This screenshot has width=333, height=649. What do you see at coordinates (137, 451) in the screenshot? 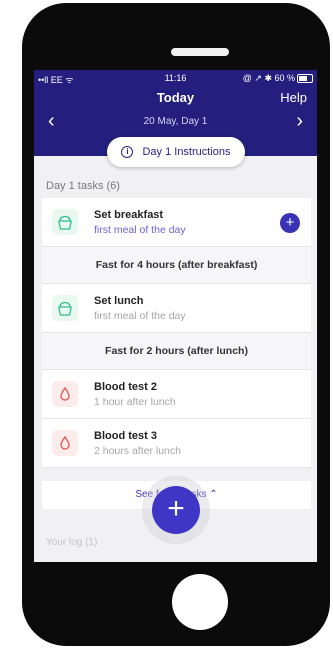
I see `task-subtitle: 2 hours after lunch` at bounding box center [137, 451].